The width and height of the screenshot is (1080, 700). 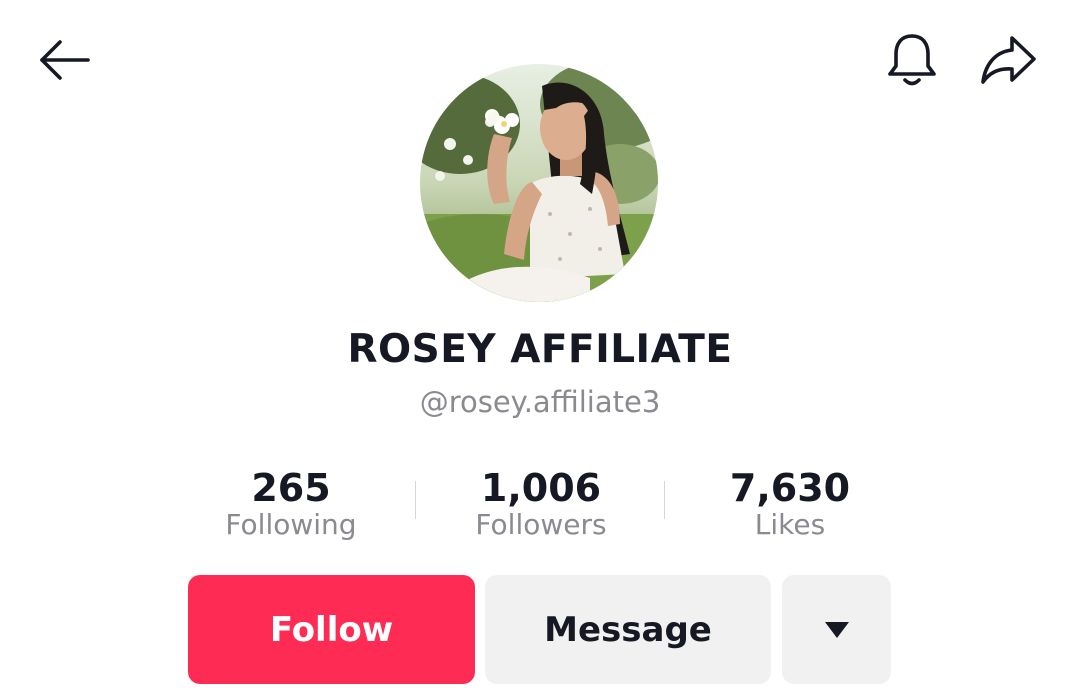 I want to click on back-button, so click(x=65, y=60).